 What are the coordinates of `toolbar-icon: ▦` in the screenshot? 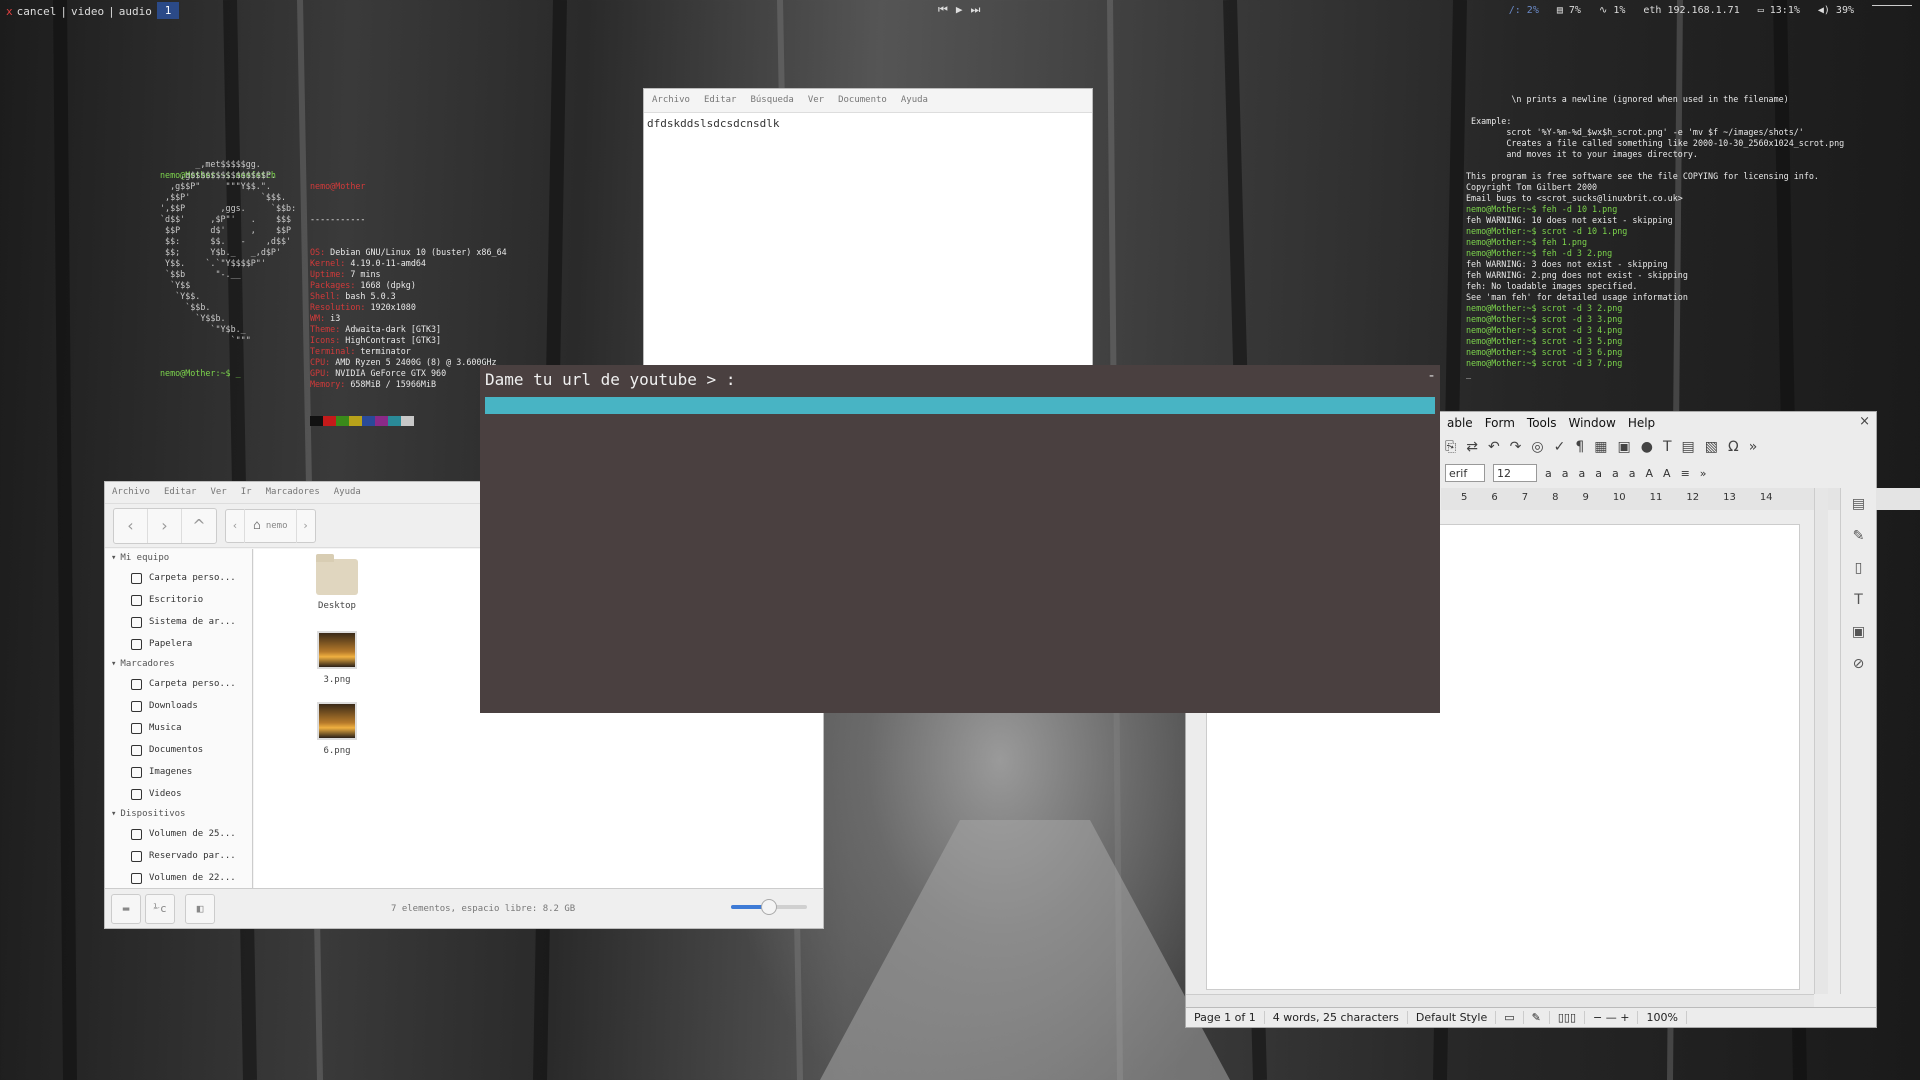 It's located at (1600, 447).